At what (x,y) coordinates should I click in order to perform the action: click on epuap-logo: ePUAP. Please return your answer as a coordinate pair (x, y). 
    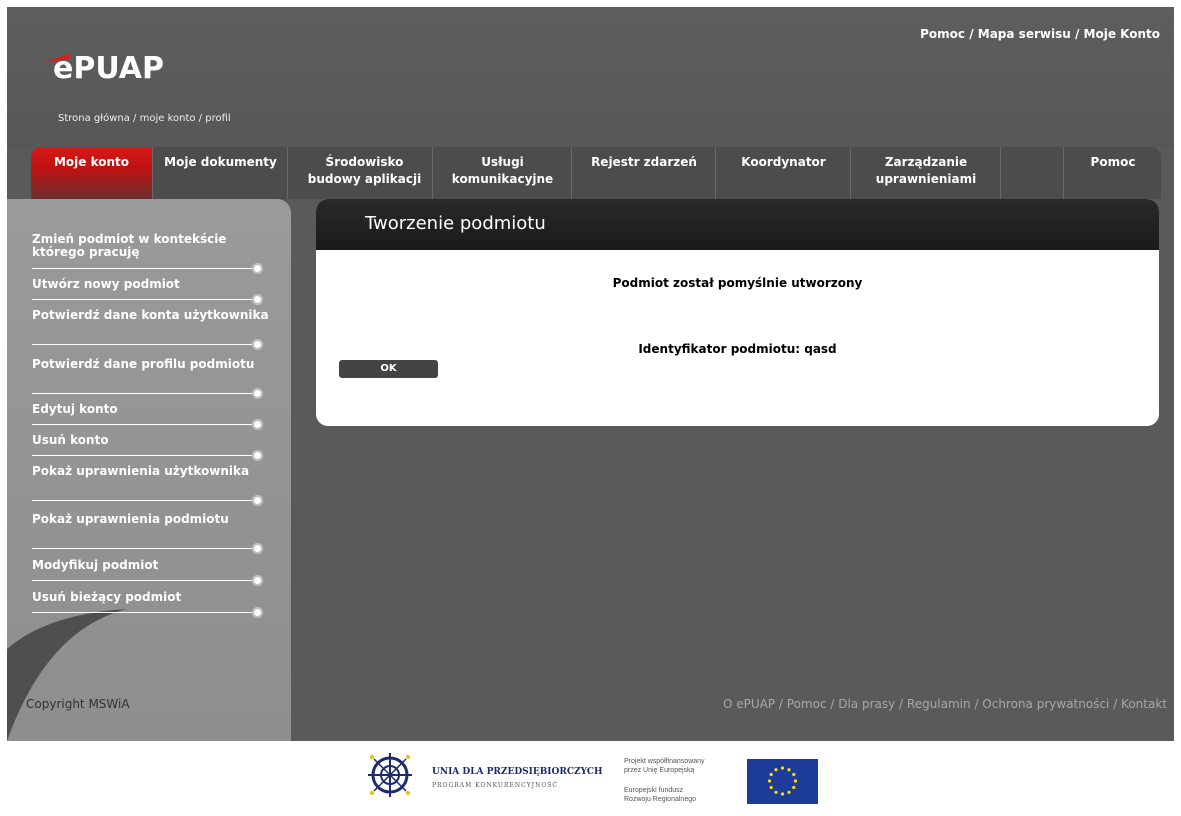
    Looking at the image, I should click on (125, 63).